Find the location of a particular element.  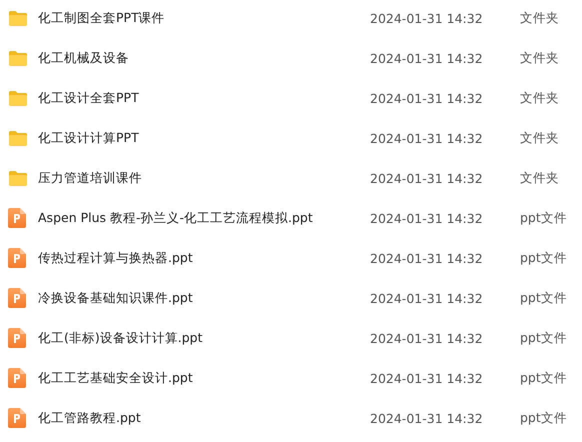

file-name: 化工设计全套PPT is located at coordinates (204, 98).